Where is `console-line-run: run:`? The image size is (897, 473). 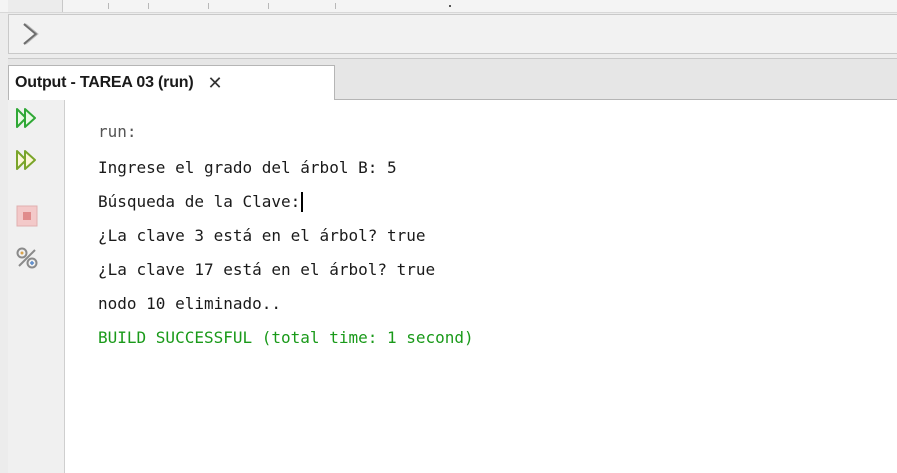
console-line-run: run: is located at coordinates (117, 131).